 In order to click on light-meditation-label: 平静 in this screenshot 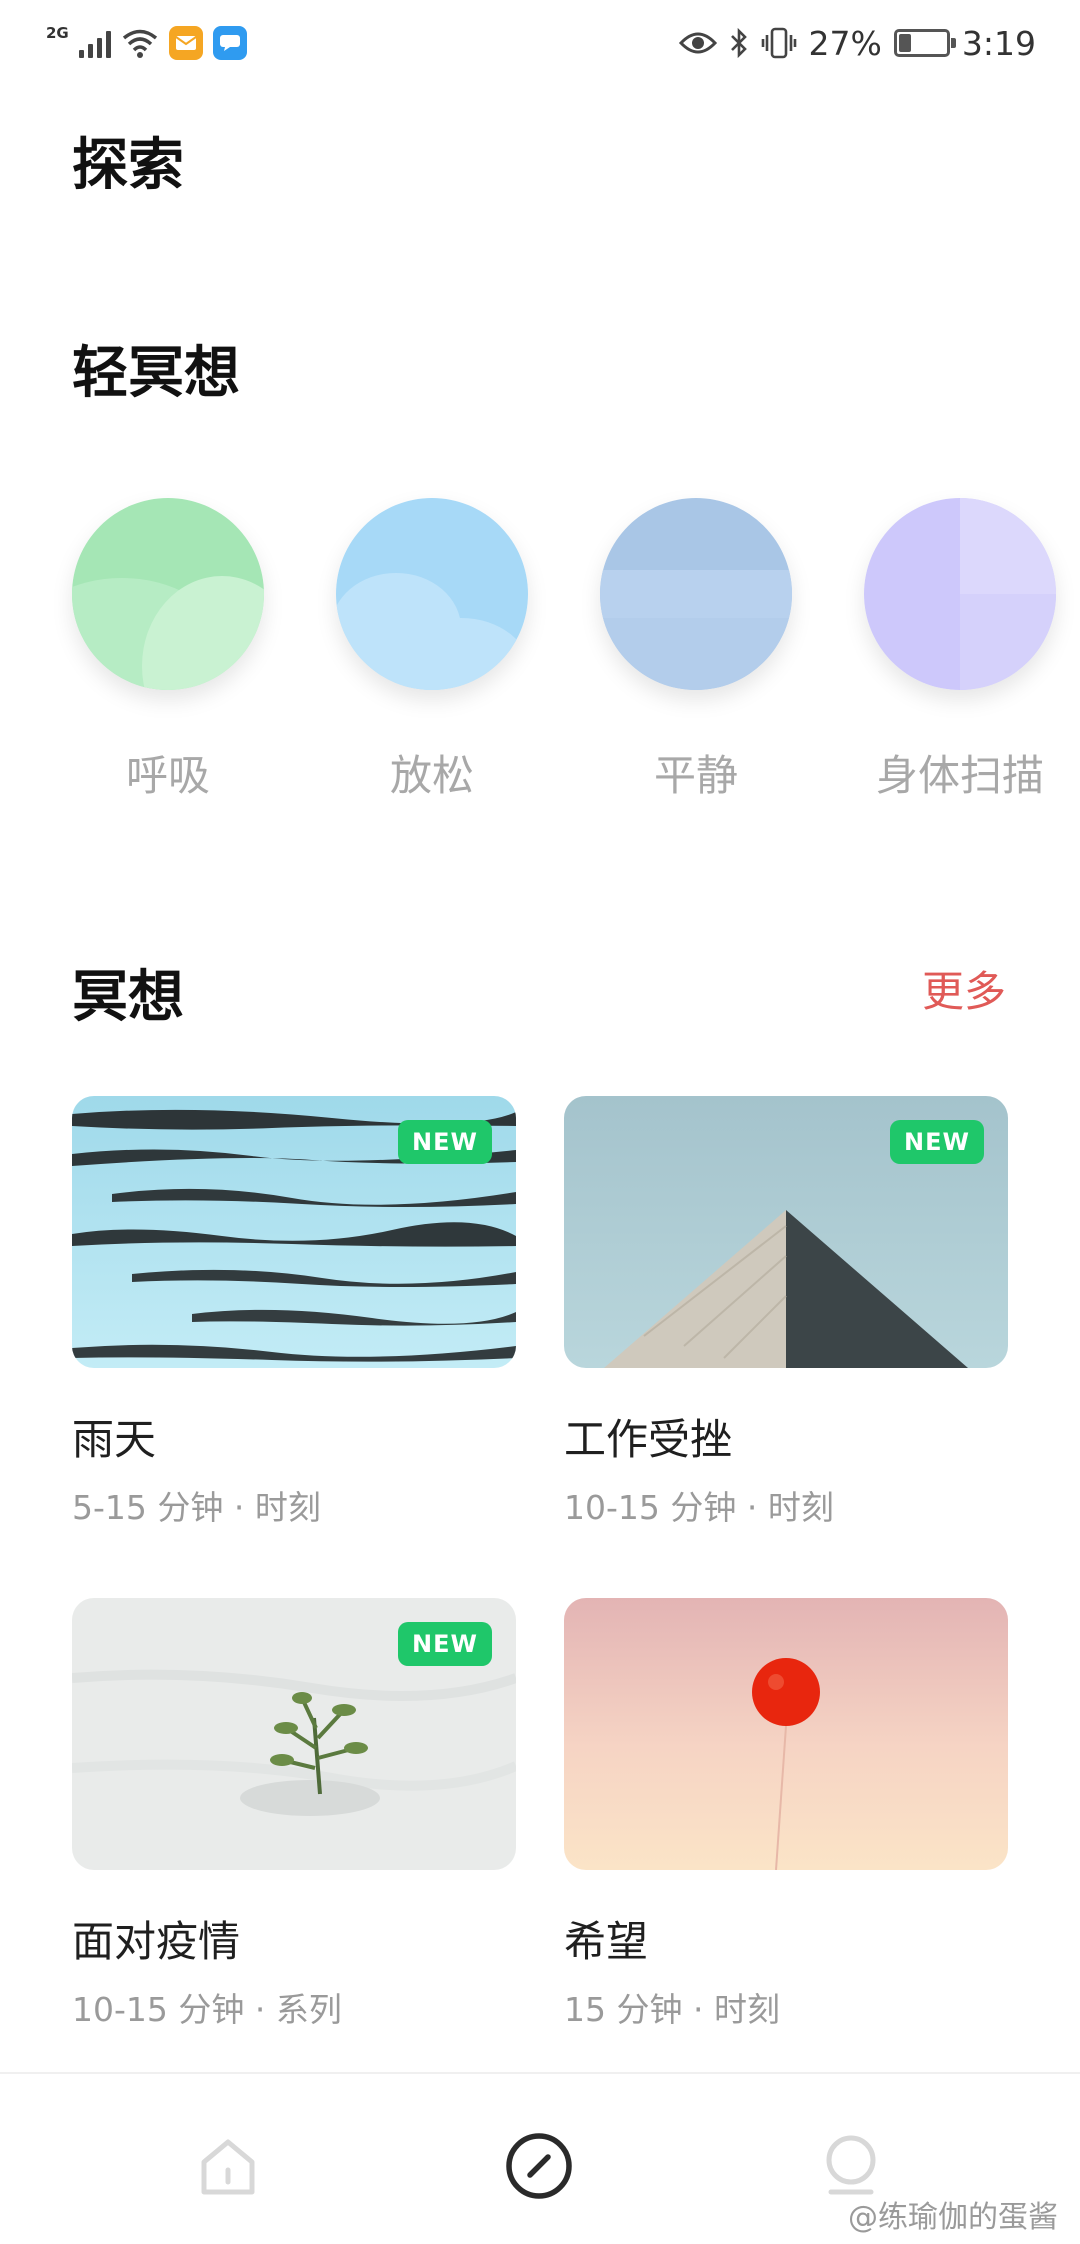, I will do `click(695, 775)`.